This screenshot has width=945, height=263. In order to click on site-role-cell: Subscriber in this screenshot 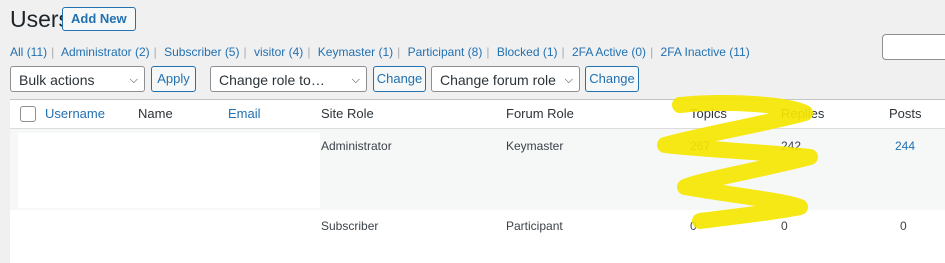, I will do `click(350, 226)`.